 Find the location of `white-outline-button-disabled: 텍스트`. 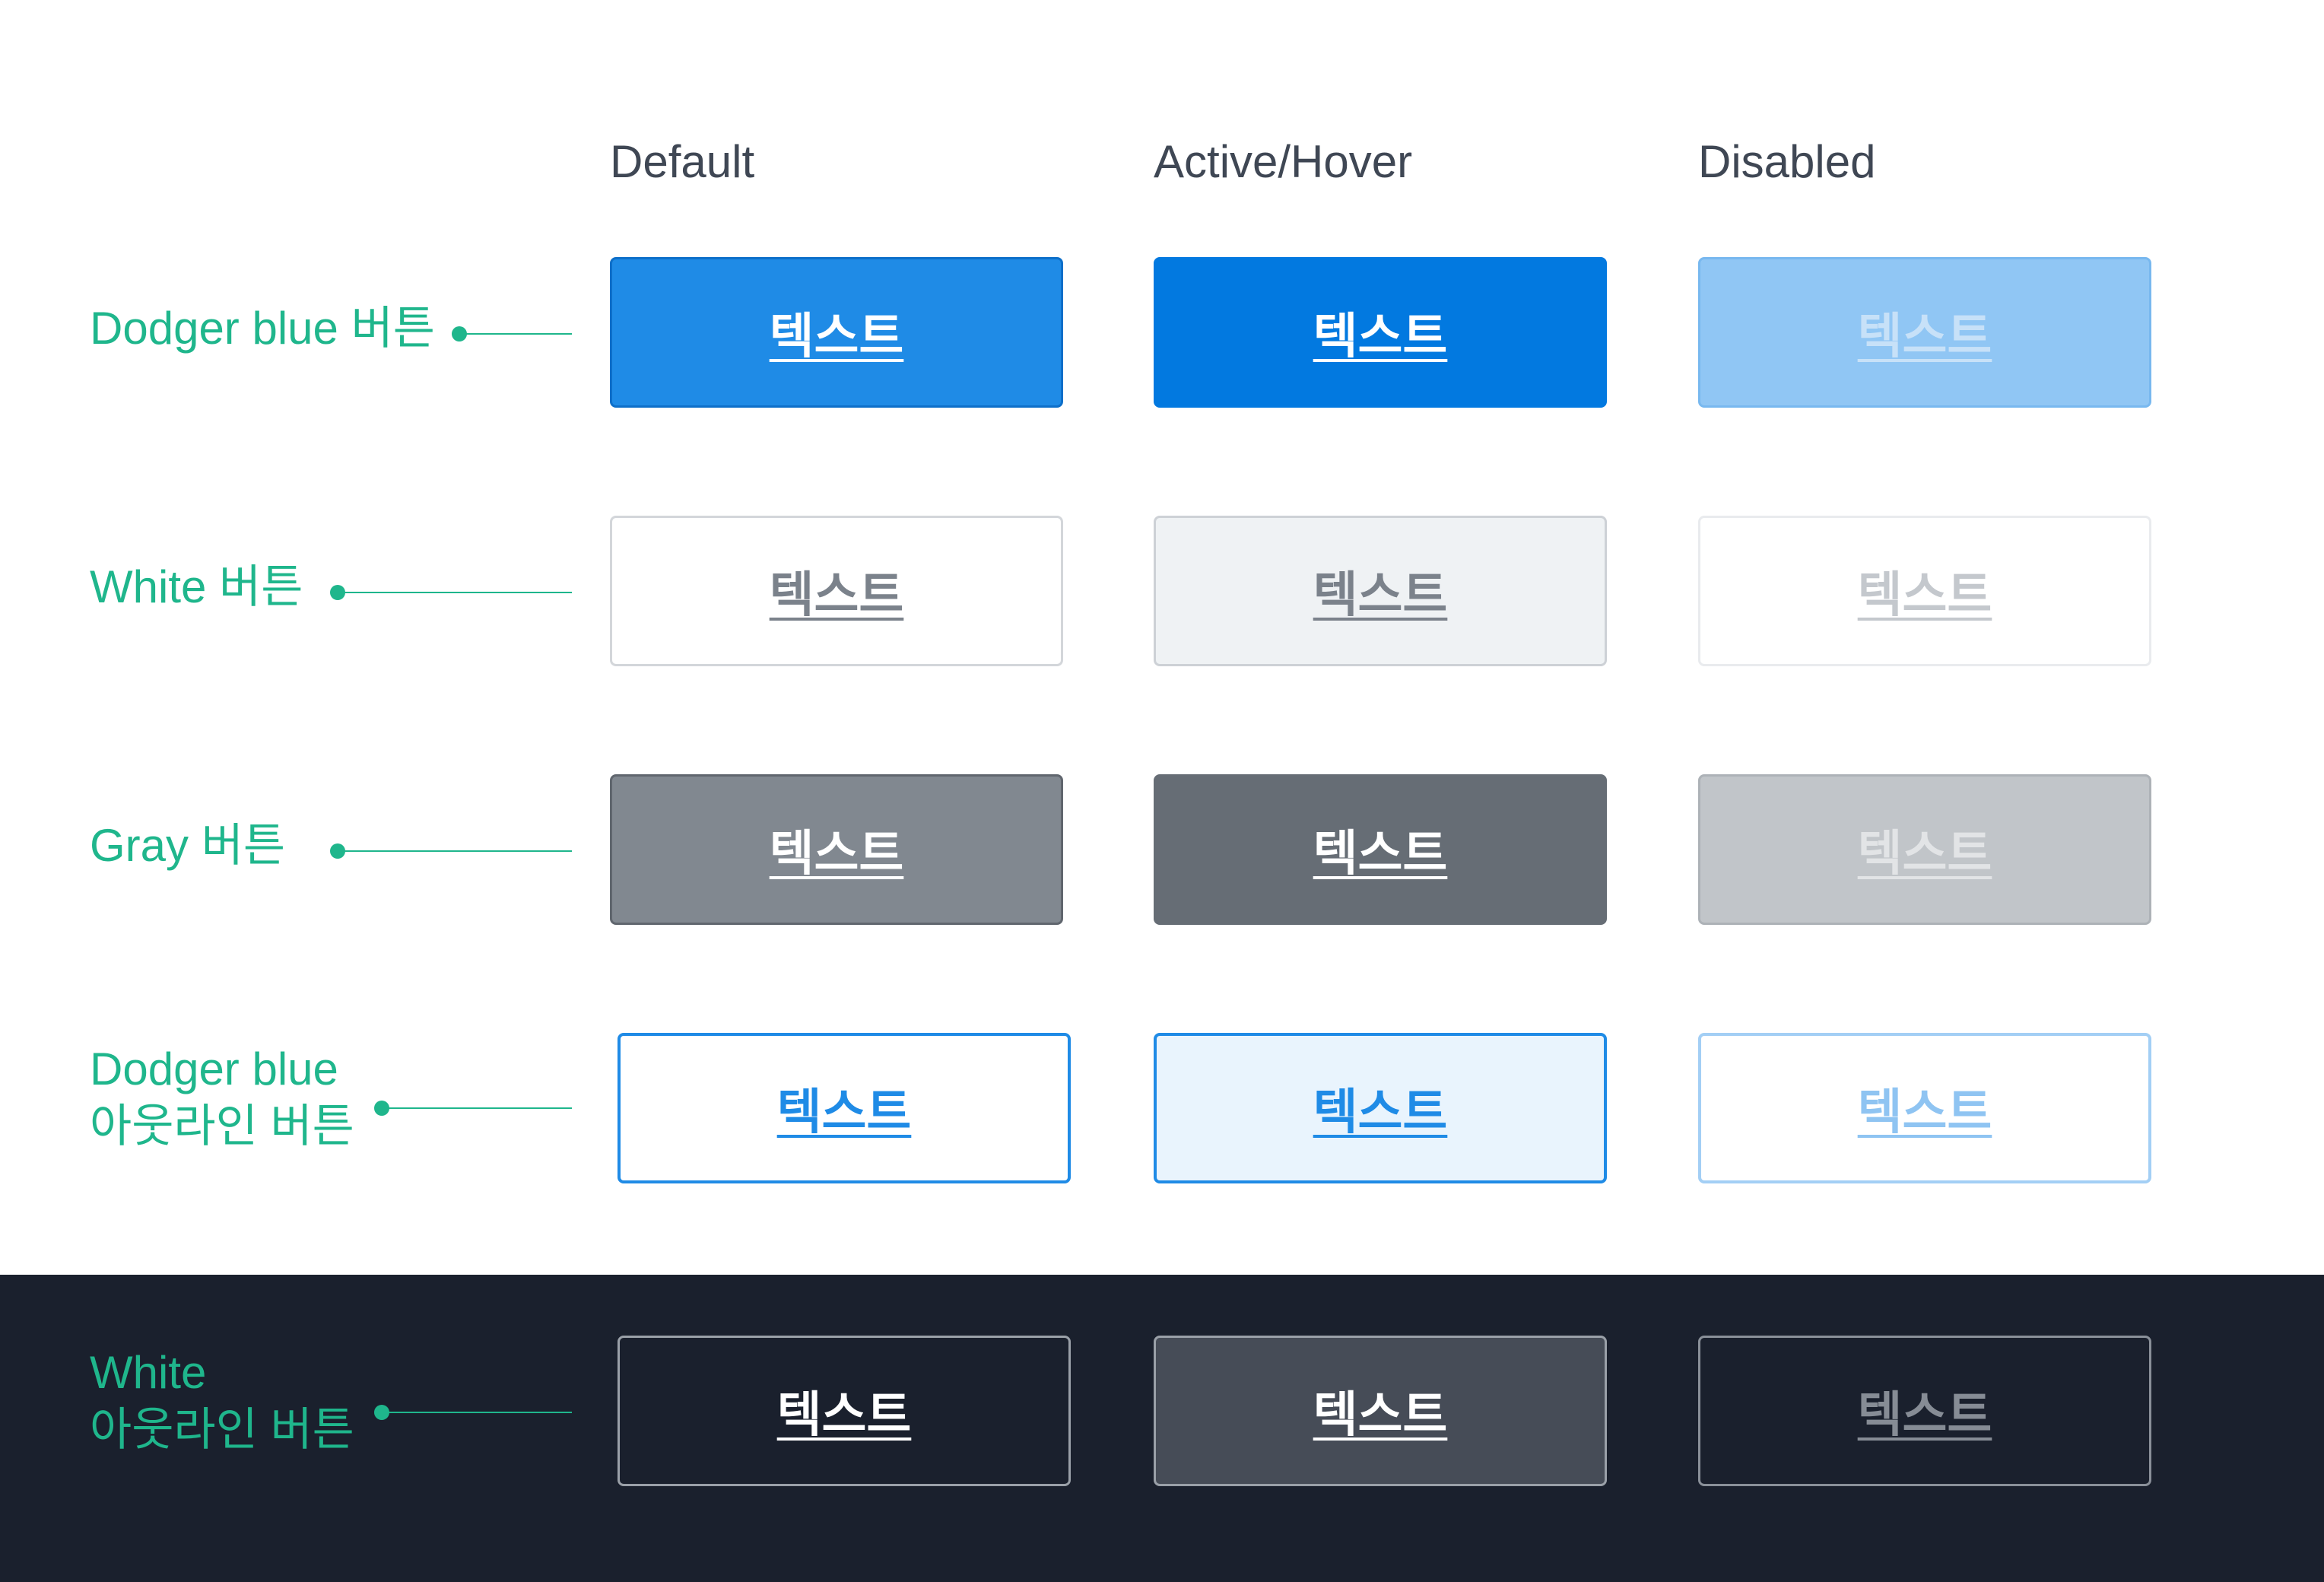

white-outline-button-disabled: 텍스트 is located at coordinates (1924, 1411).